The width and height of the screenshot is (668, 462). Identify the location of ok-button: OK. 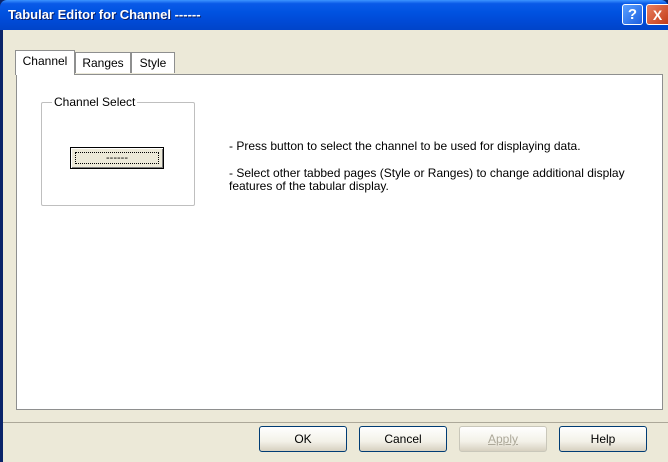
(303, 439).